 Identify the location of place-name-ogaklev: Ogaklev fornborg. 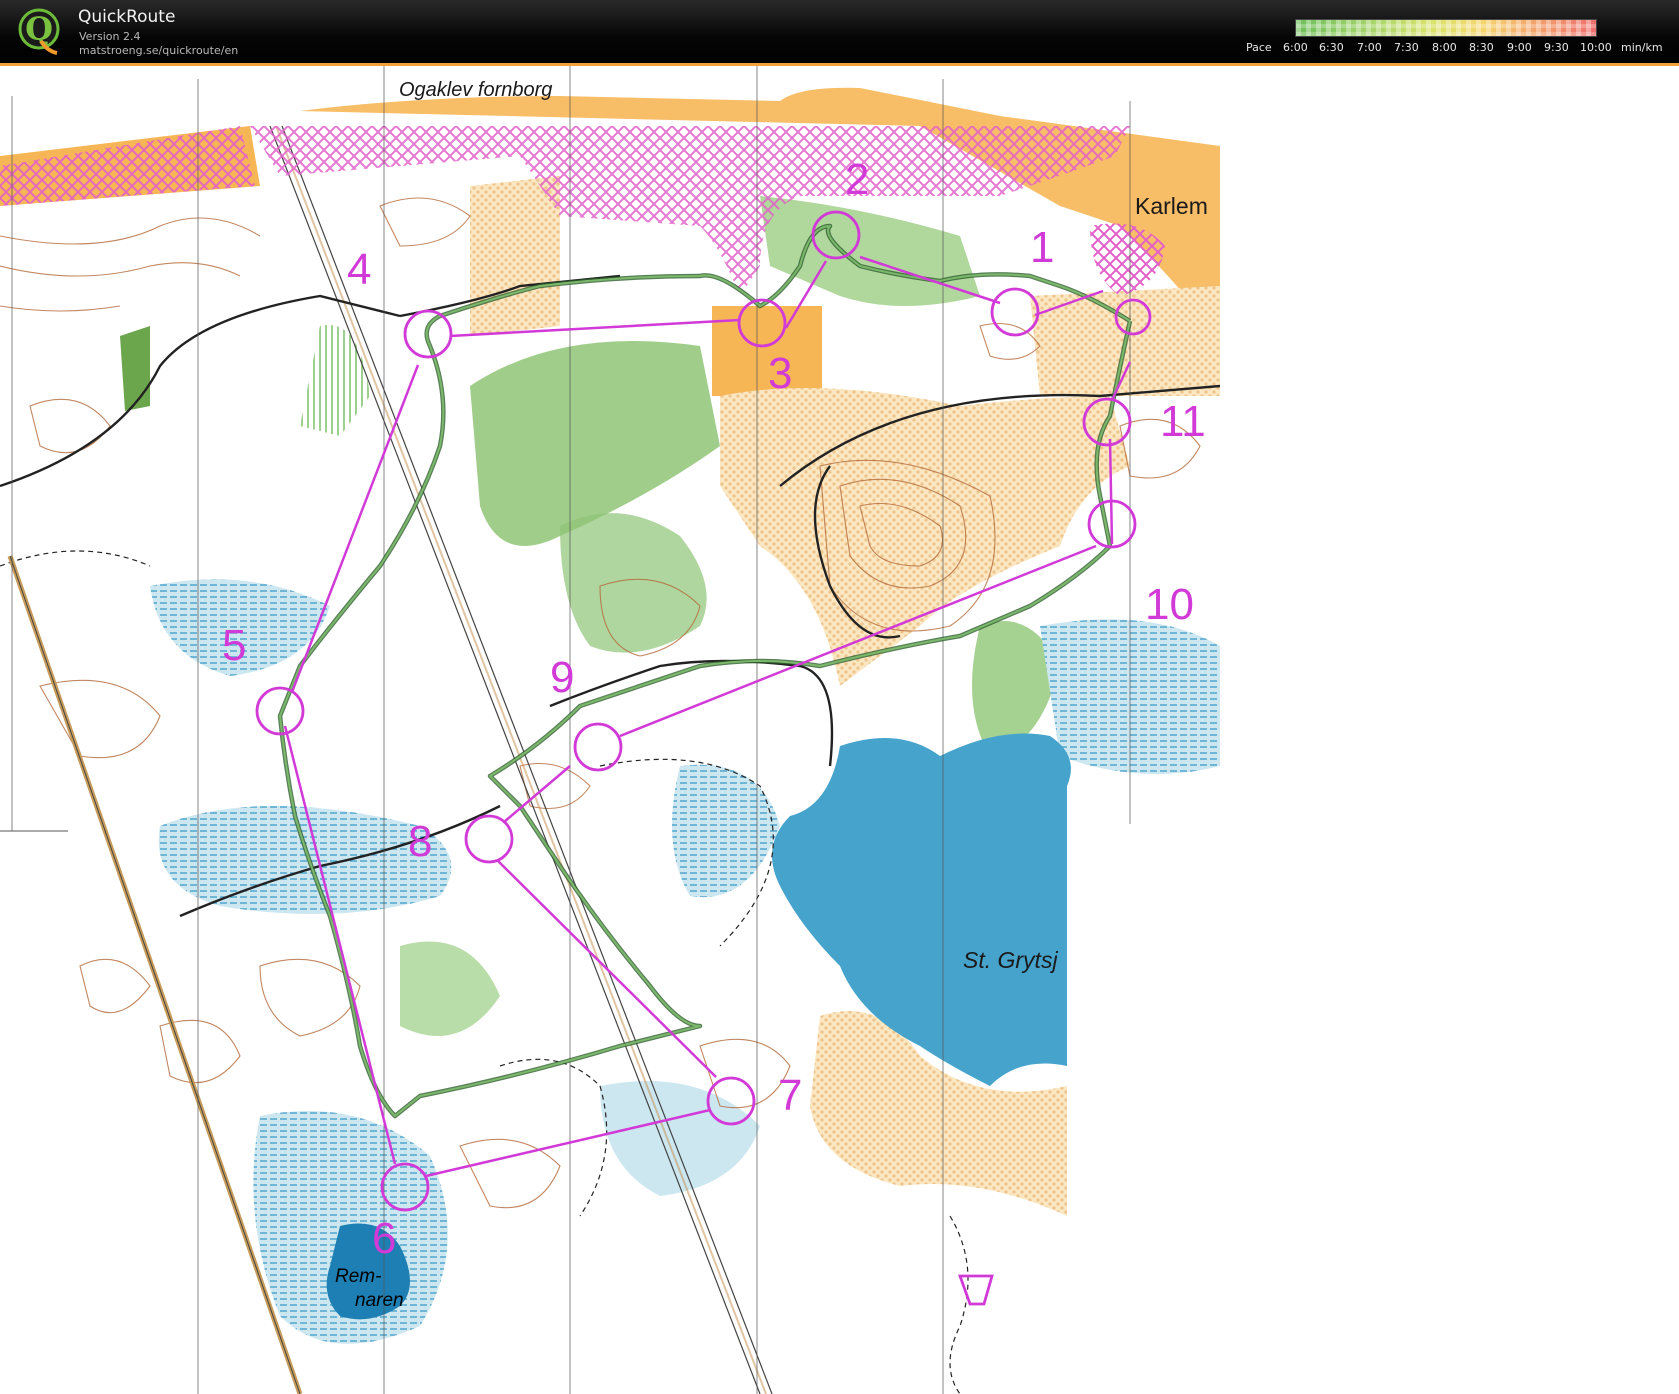
(475, 90).